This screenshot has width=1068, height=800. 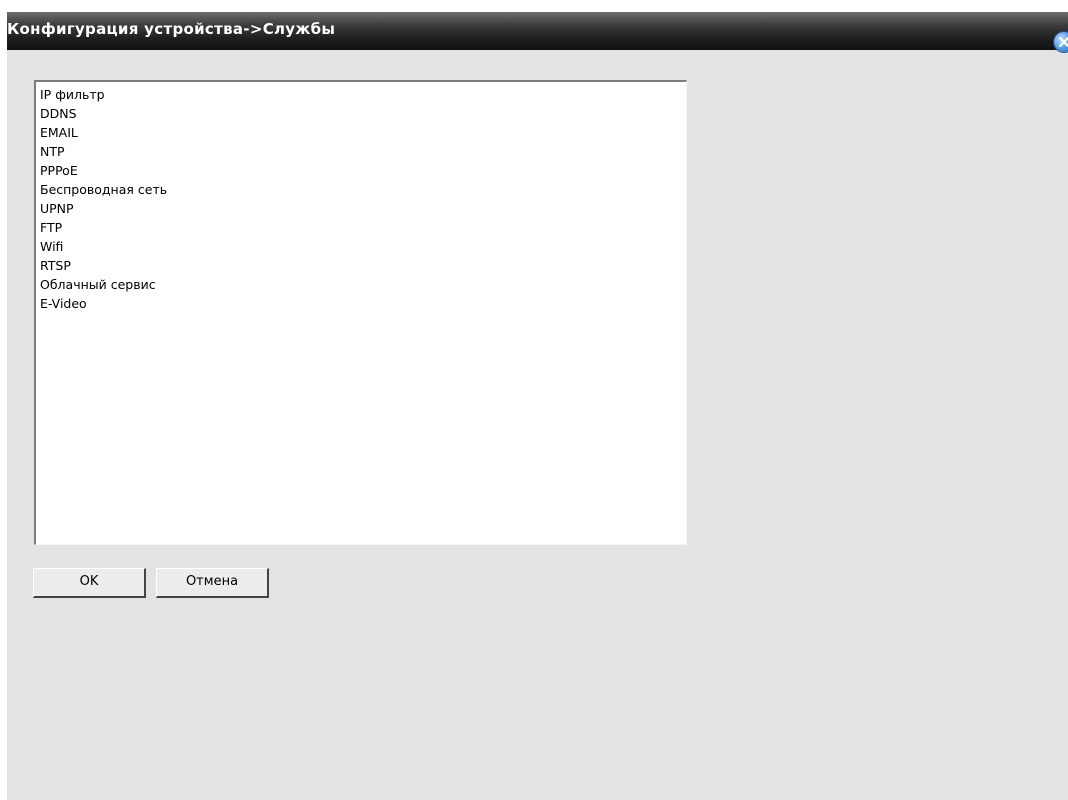 I want to click on cancel-button: Отмена, so click(x=212, y=583).